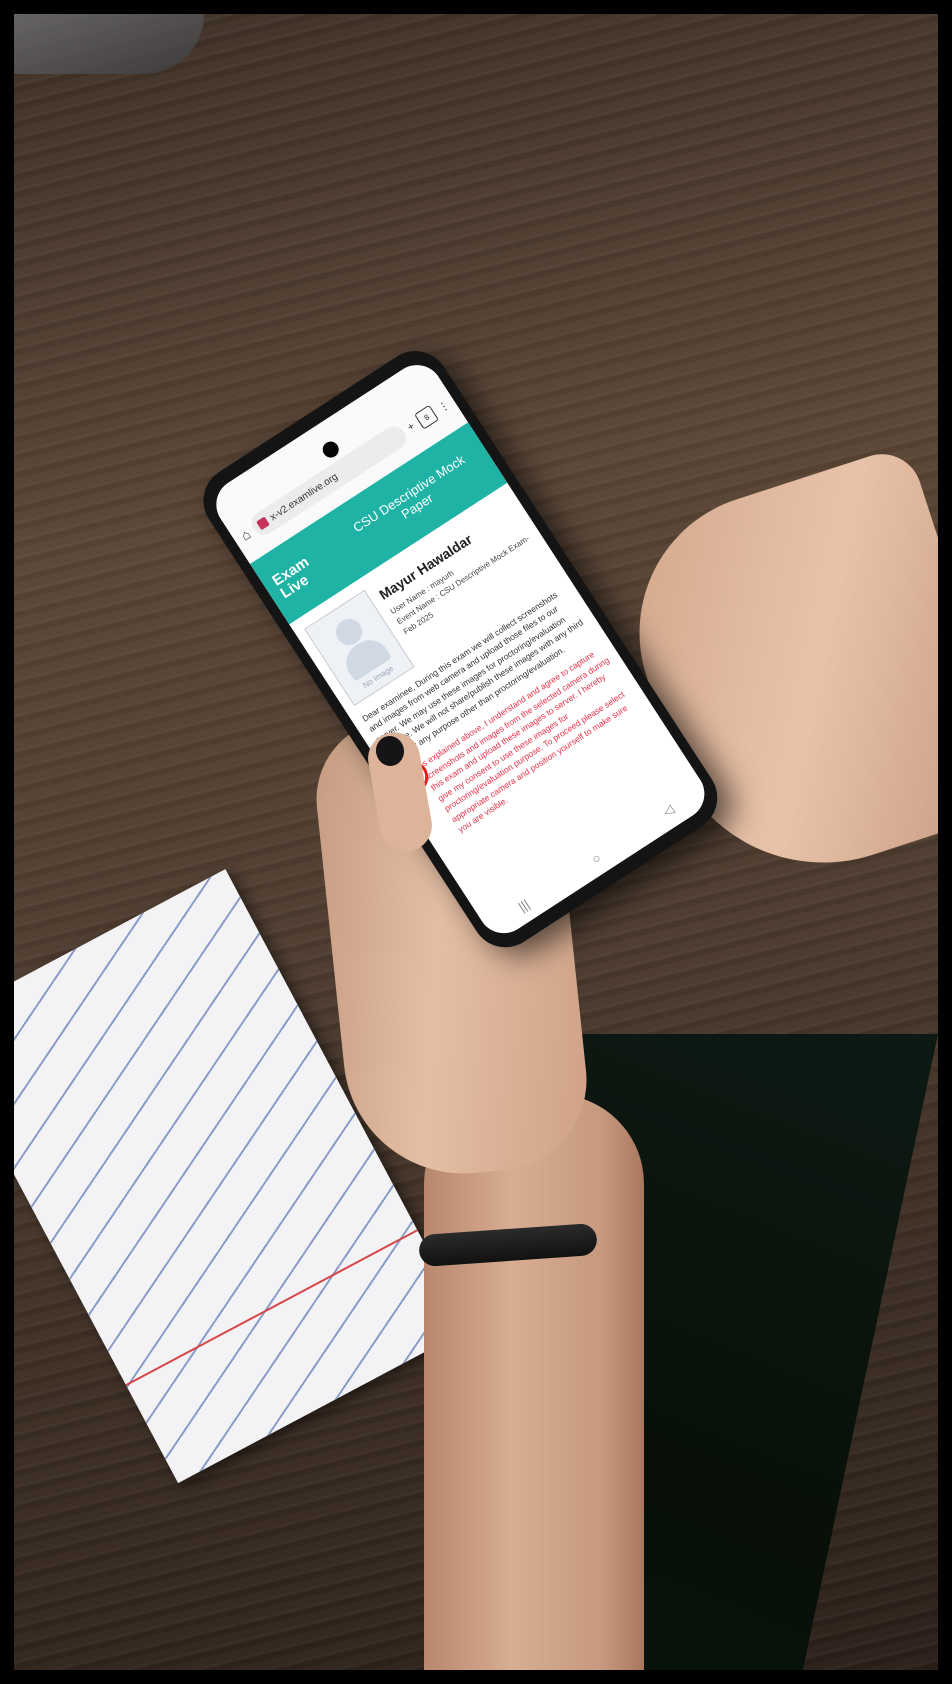  What do you see at coordinates (263, 523) in the screenshot?
I see `site-favicon-icon` at bounding box center [263, 523].